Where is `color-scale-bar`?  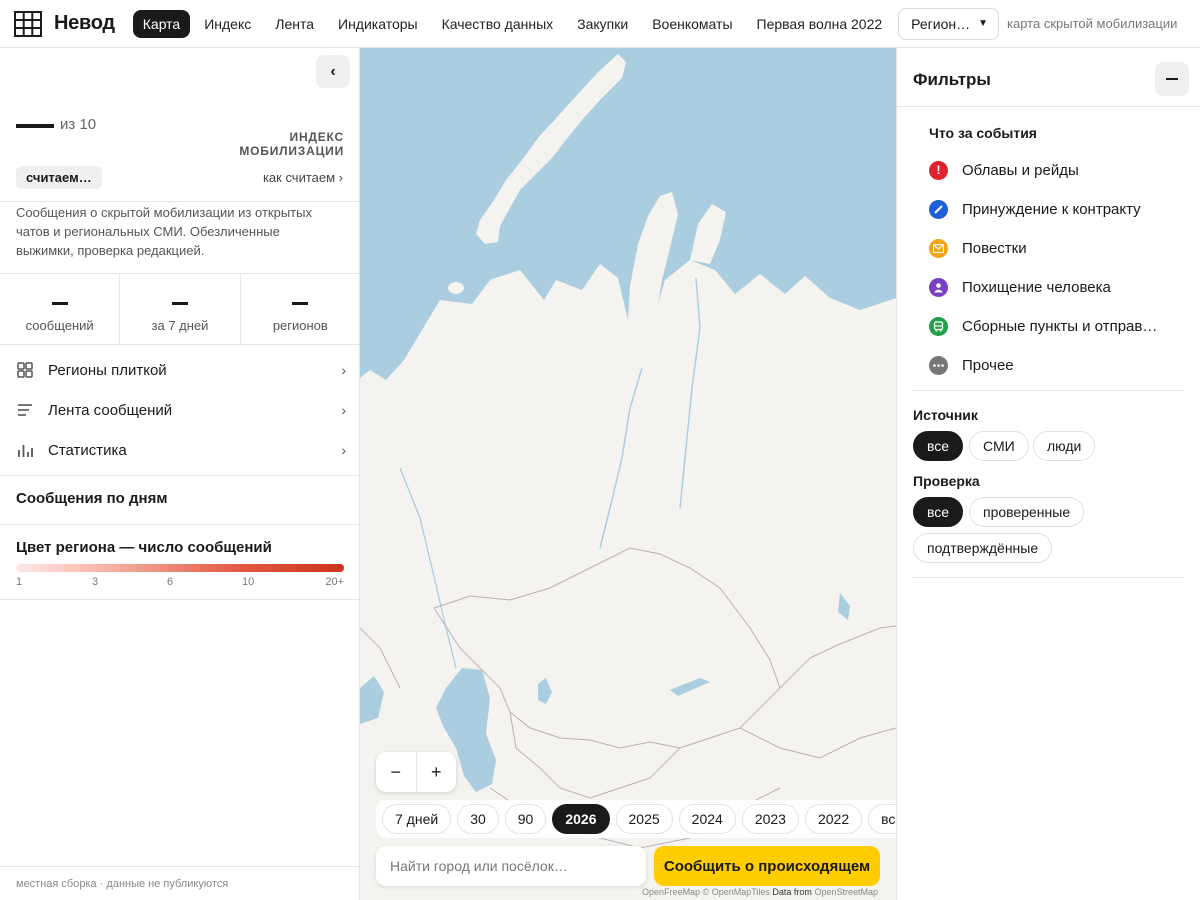
color-scale-bar is located at coordinates (180, 568).